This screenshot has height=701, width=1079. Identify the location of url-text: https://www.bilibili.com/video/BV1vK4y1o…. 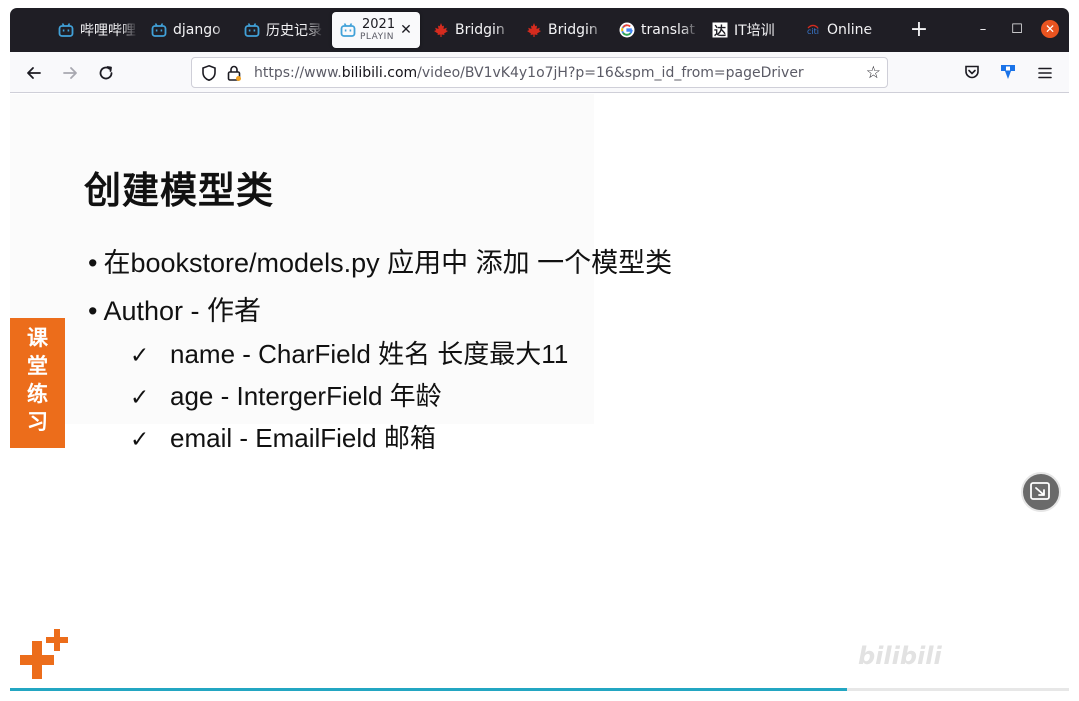
(529, 73).